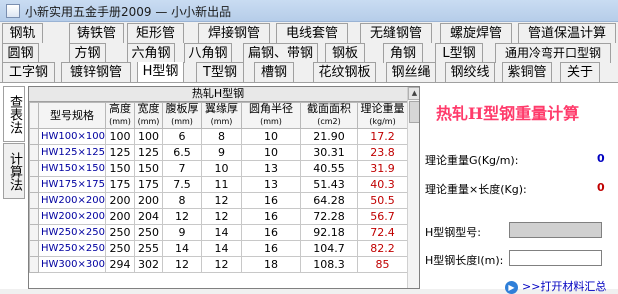  What do you see at coordinates (72, 168) in the screenshot?
I see `cell-model: HW150×150` at bounding box center [72, 168].